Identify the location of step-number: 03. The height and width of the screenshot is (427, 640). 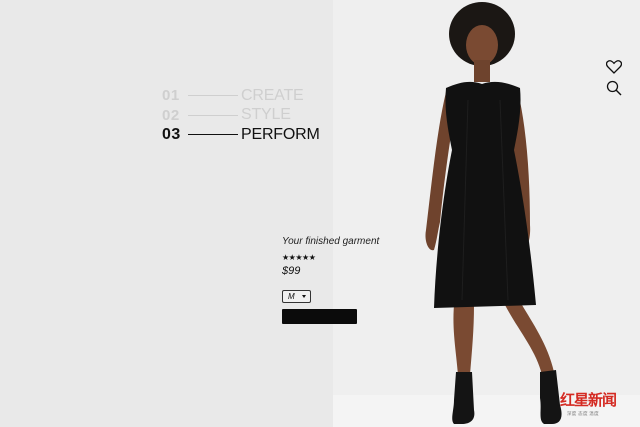
(171, 134).